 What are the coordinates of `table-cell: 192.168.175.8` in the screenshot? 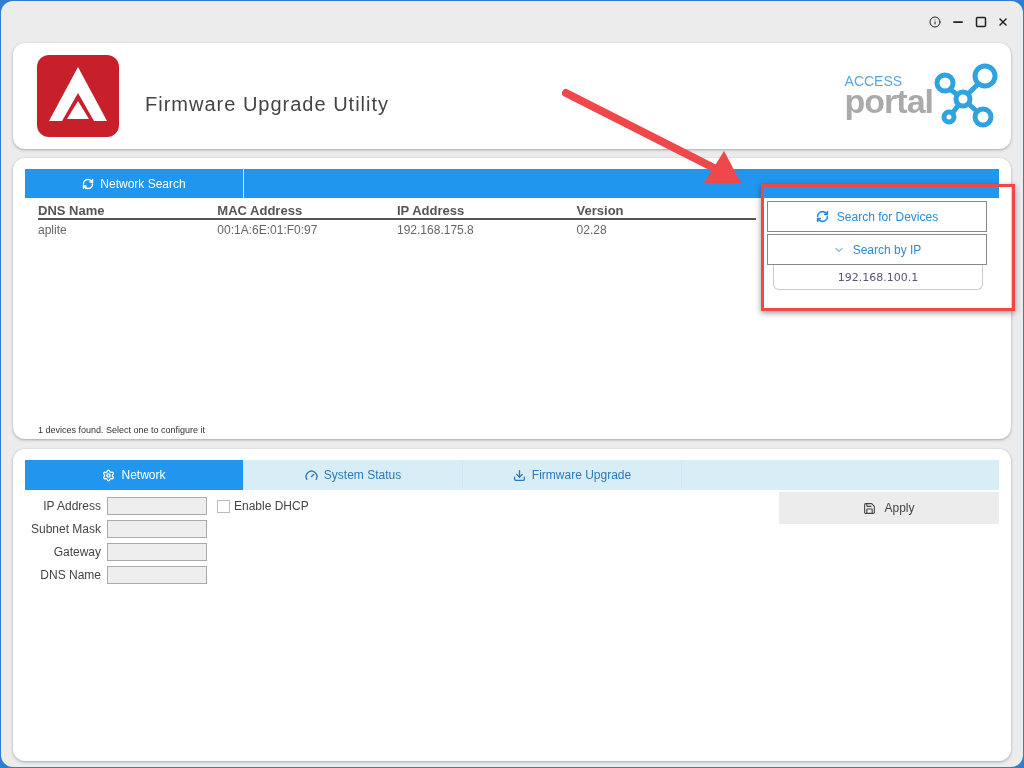 It's located at (487, 228).